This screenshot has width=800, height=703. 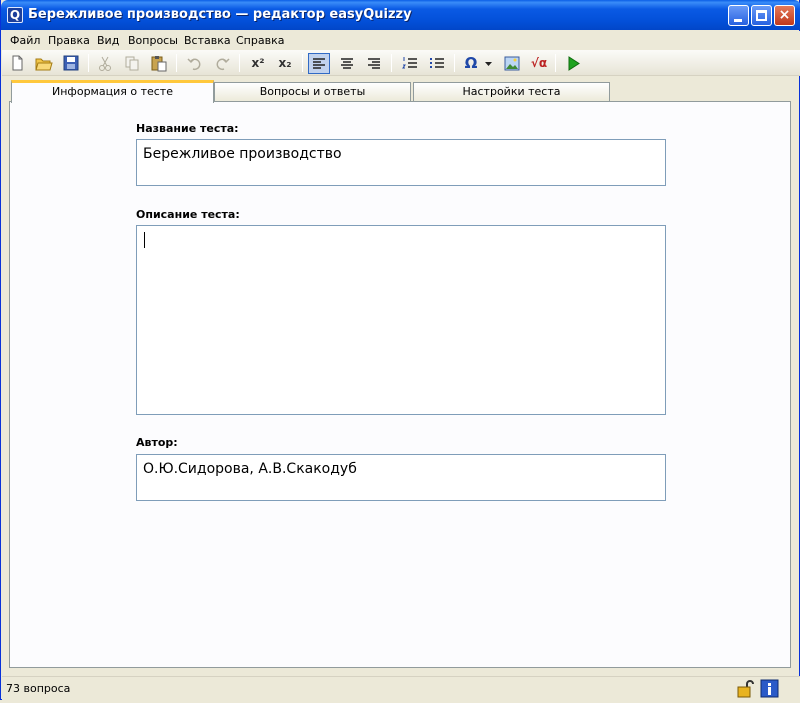 What do you see at coordinates (207, 40) in the screenshot?
I see `menu-insert: Вставка` at bounding box center [207, 40].